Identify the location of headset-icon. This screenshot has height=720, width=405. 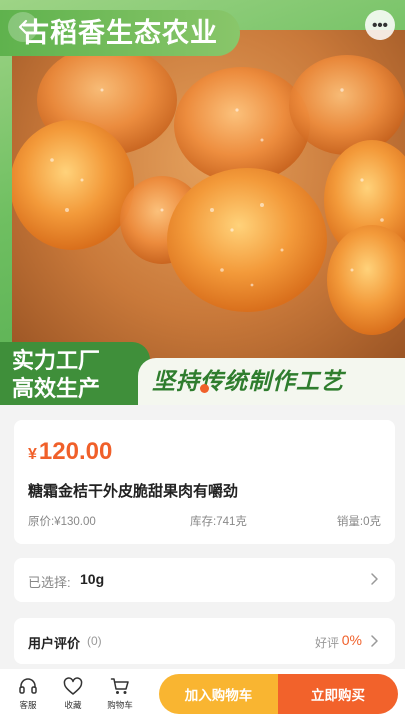
(28, 686).